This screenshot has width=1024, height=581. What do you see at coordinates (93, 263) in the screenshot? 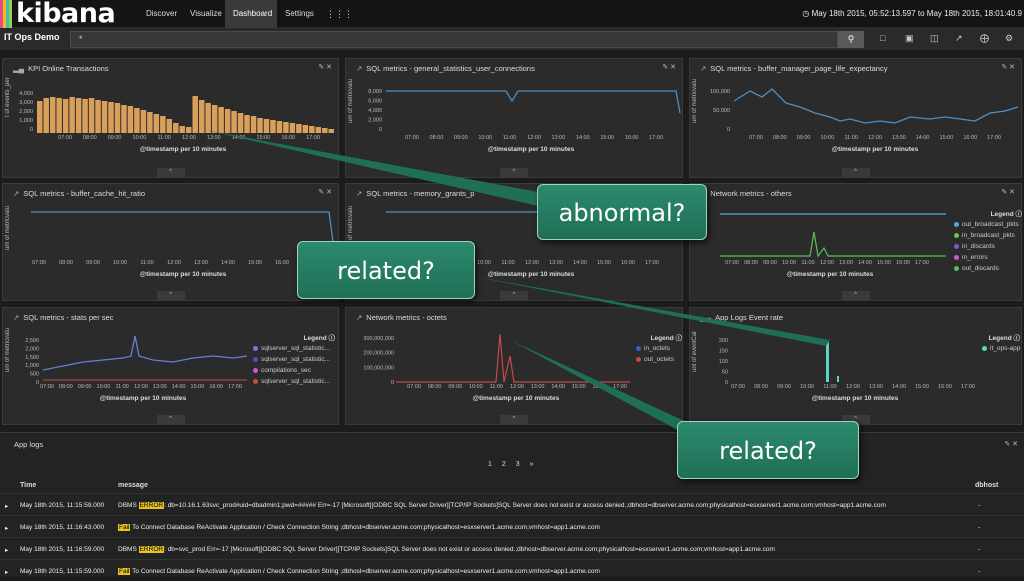
I see `x-tick-label: 09:00` at bounding box center [93, 263].